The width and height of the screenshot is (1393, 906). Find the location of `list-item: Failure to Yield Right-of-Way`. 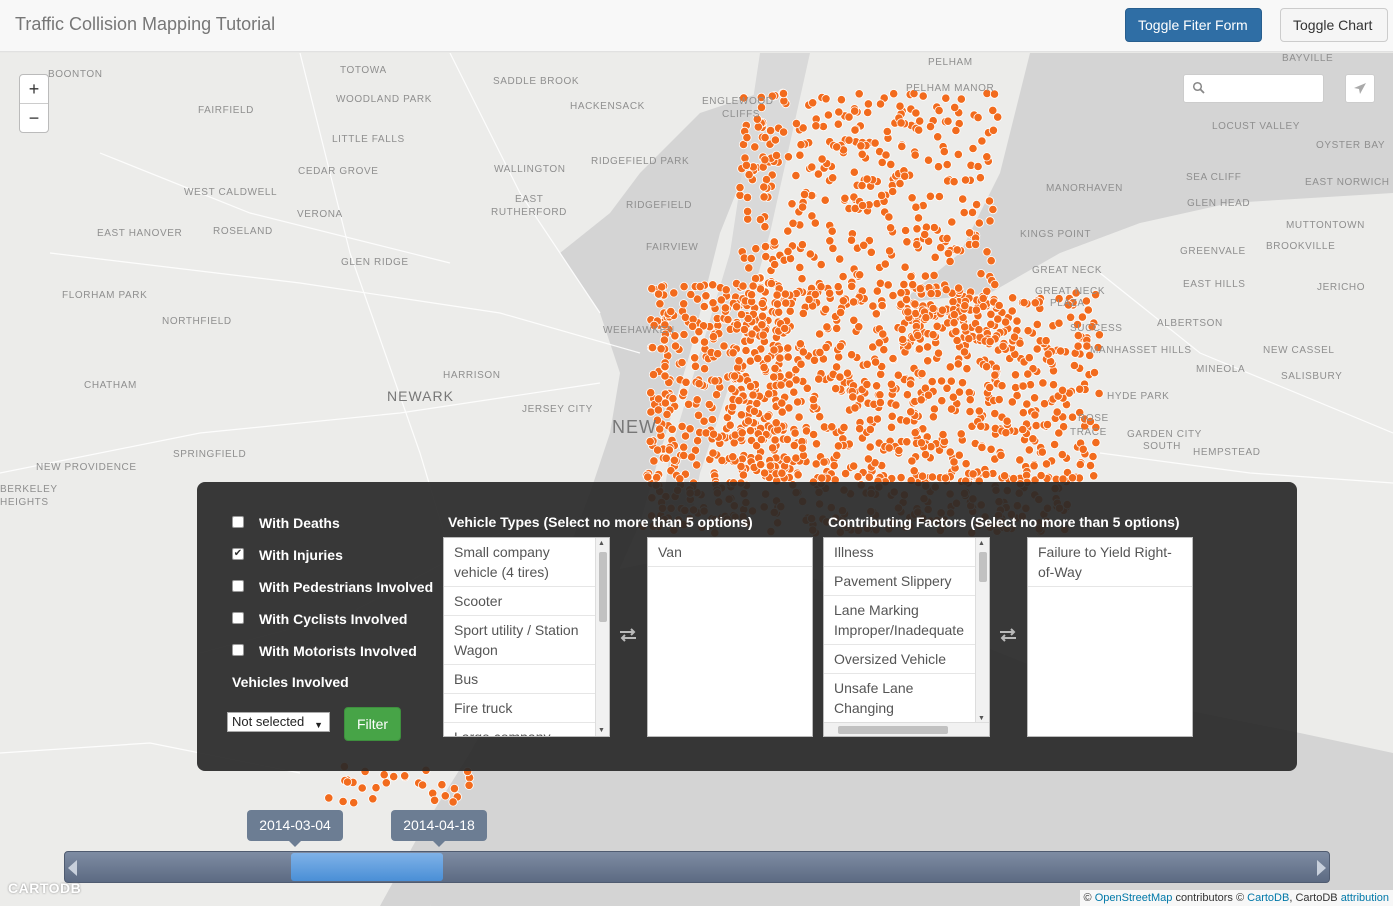

list-item: Failure to Yield Right-of-Way is located at coordinates (1110, 562).